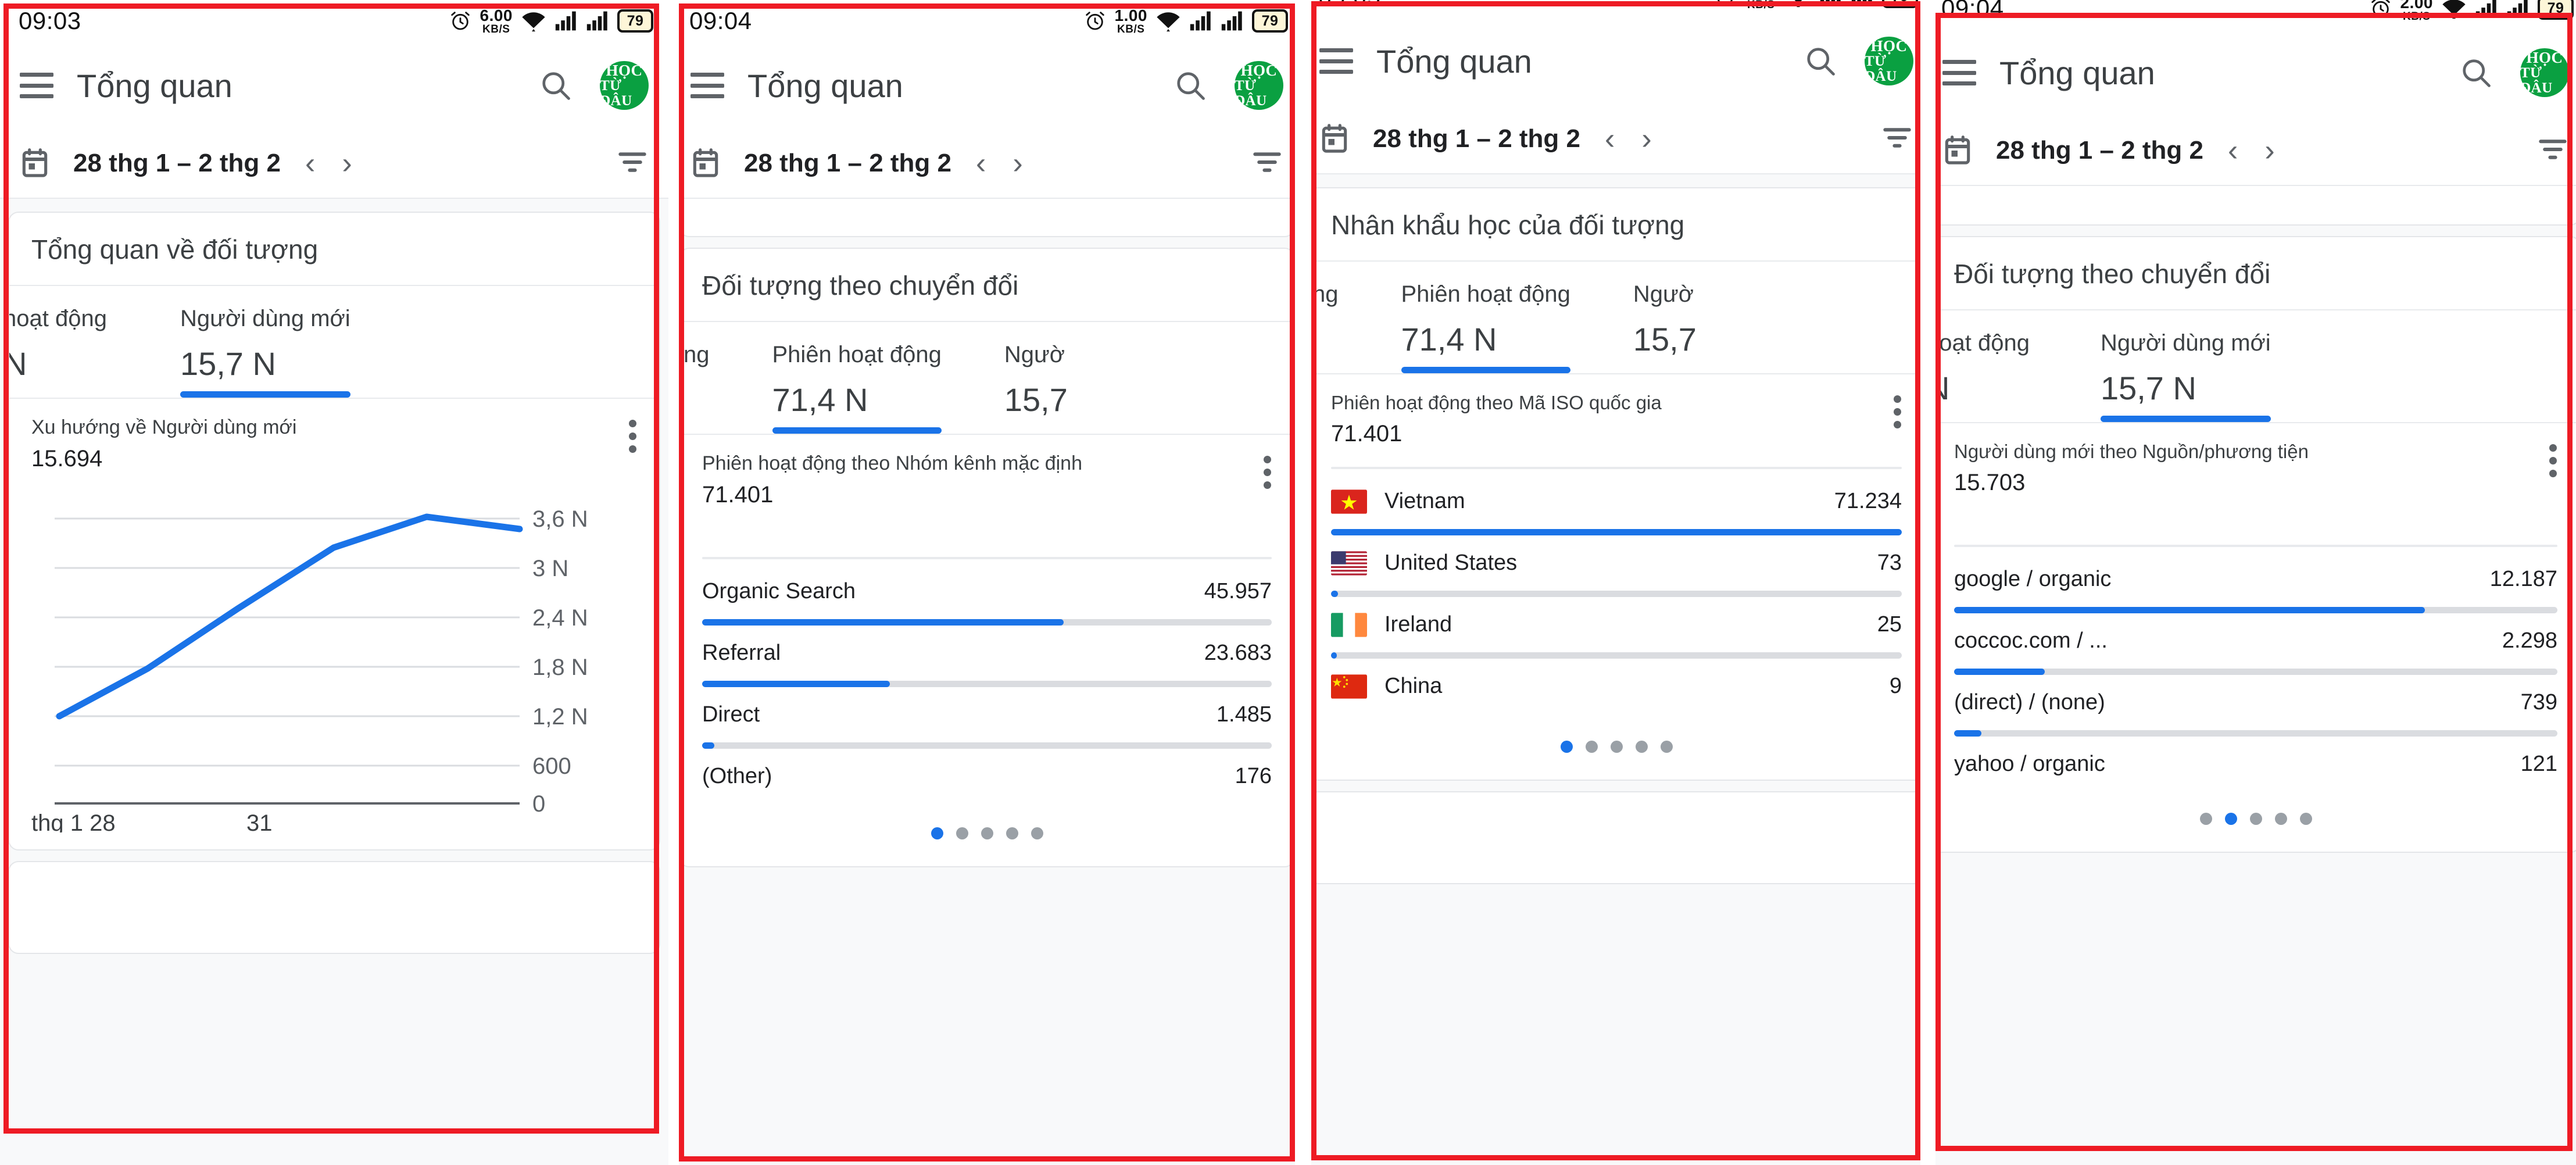  Describe the element at coordinates (1617, 504) in the screenshot. I see `list-item: Vietnam 71.234` at that location.